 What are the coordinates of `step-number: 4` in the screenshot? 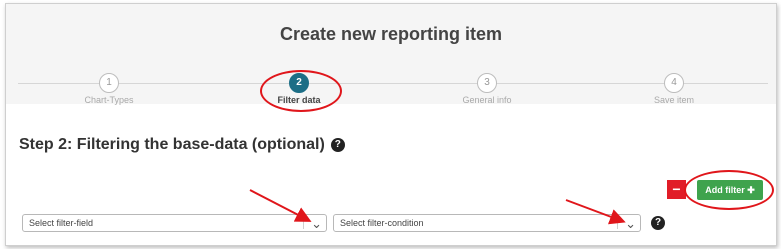 It's located at (674, 83).